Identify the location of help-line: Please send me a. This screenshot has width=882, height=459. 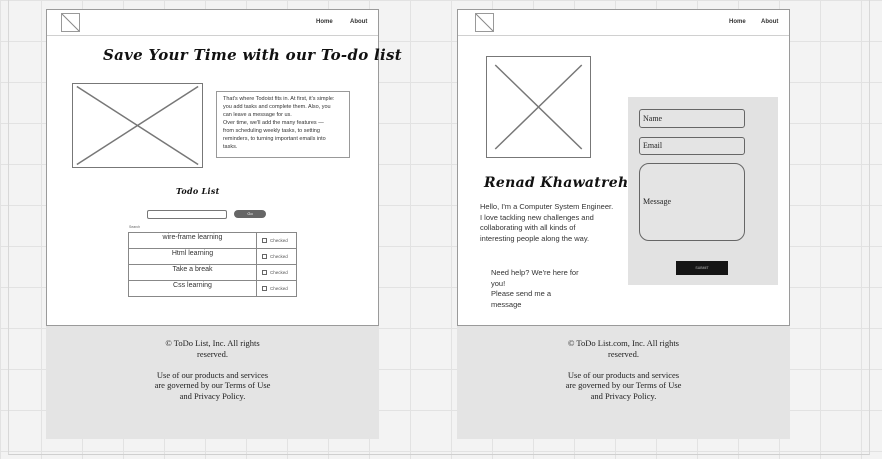
(521, 293).